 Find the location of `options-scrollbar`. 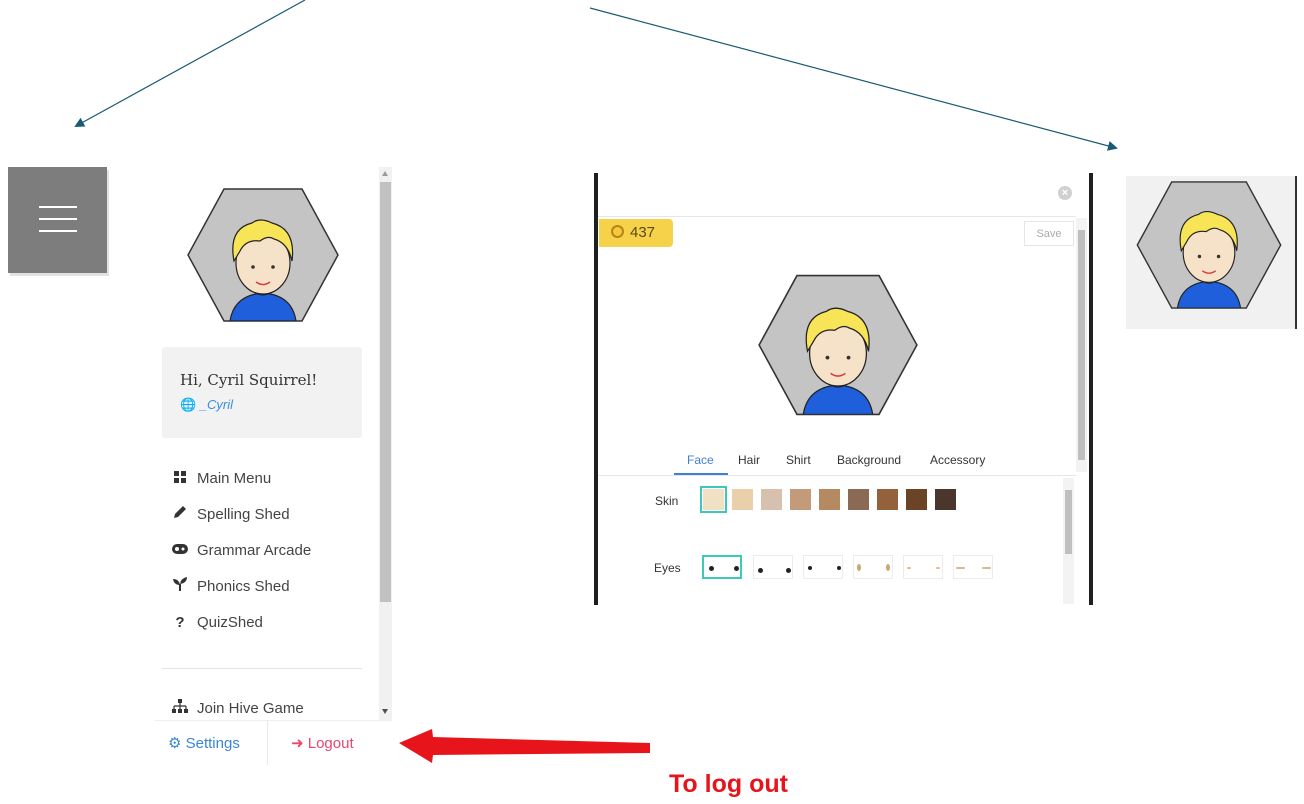

options-scrollbar is located at coordinates (1068, 541).